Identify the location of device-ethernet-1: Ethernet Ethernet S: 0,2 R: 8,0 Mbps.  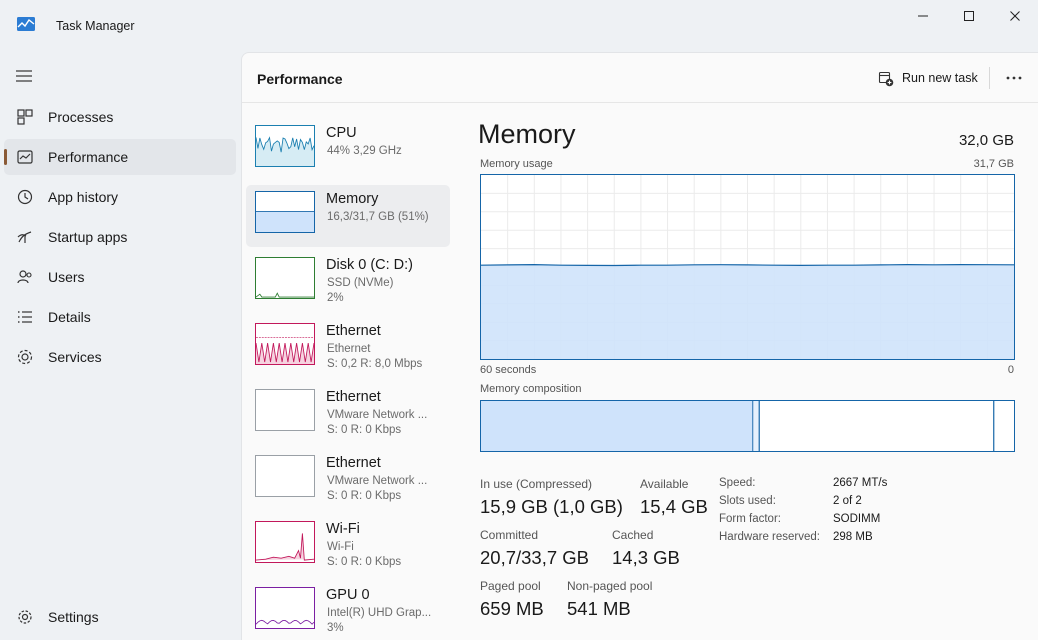
(348, 348).